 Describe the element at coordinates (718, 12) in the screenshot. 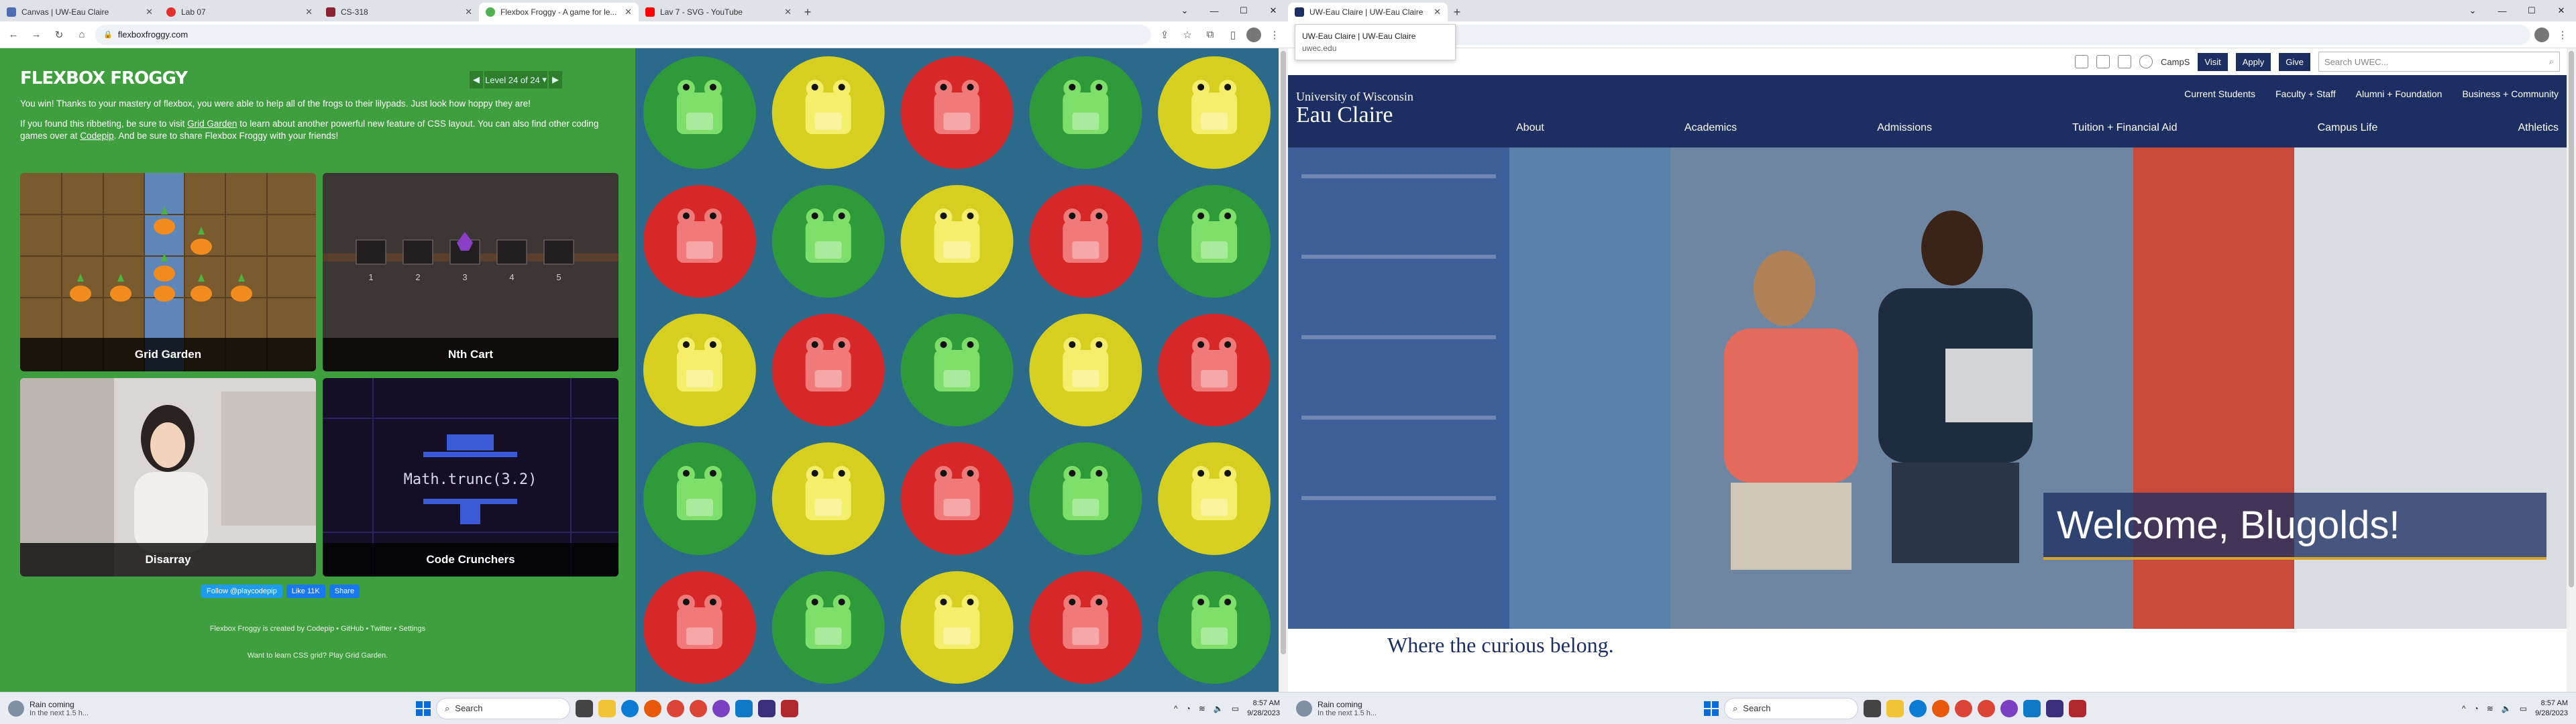

I see `tab-youtube: Lav 7 - SVG - YouTube ✕` at that location.